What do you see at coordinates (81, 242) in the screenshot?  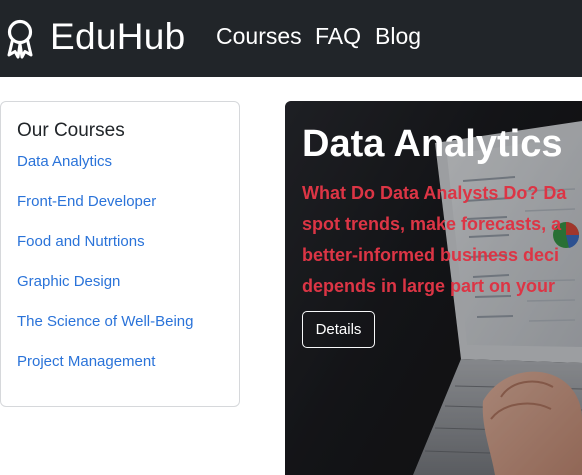 I see `course-link-food-and-nutrtions: Food and Nutrtions` at bounding box center [81, 242].